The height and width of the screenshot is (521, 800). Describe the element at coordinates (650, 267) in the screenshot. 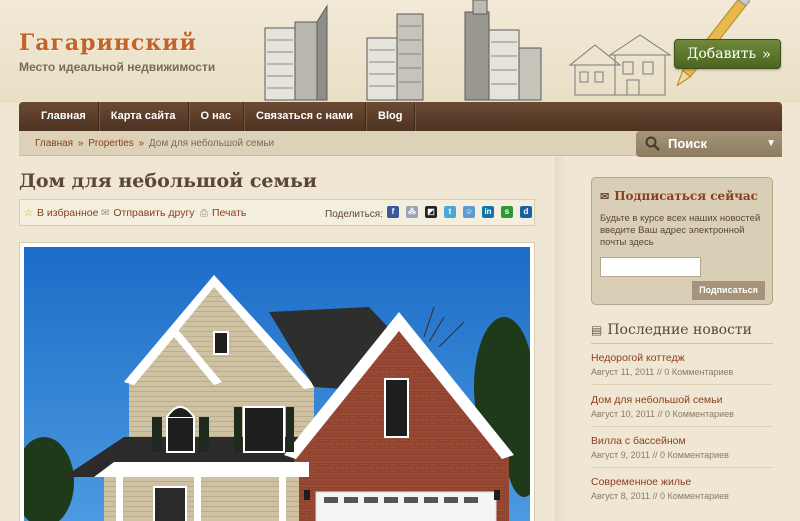

I see `email-field` at that location.